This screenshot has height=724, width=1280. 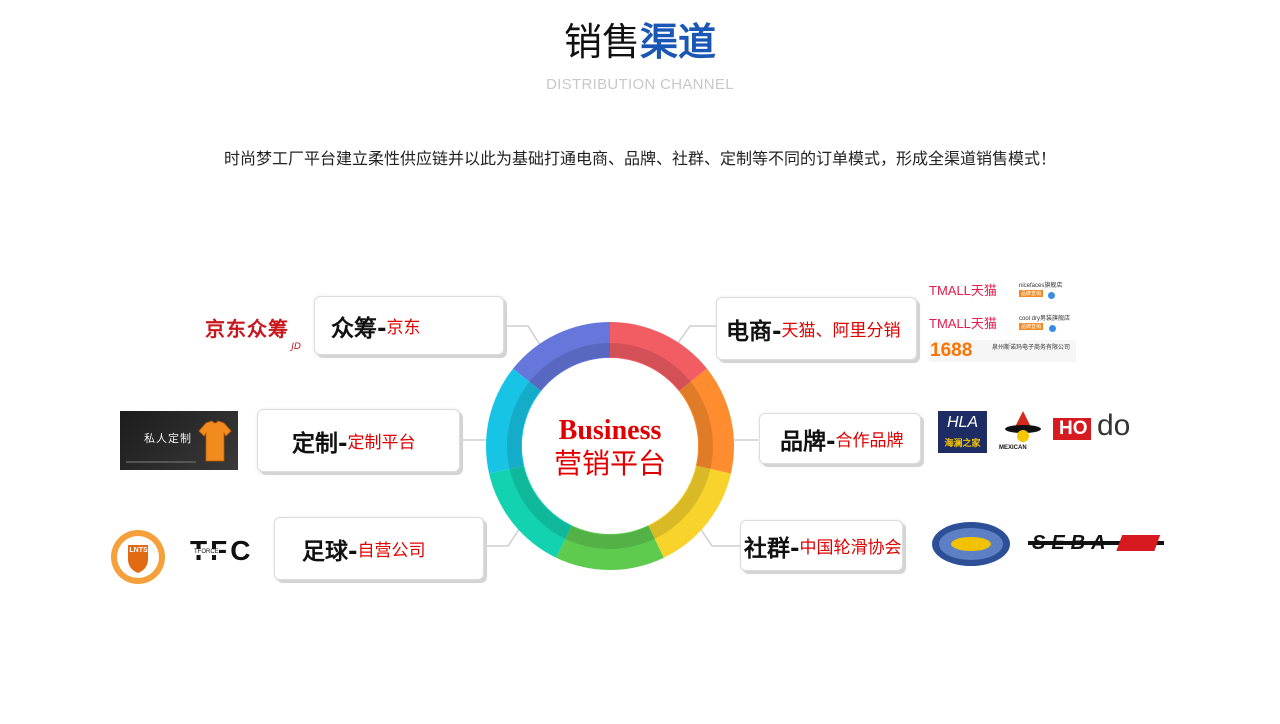 I want to click on jd-crowdfunding-logo: 京东众筹 JD, so click(x=253, y=334).